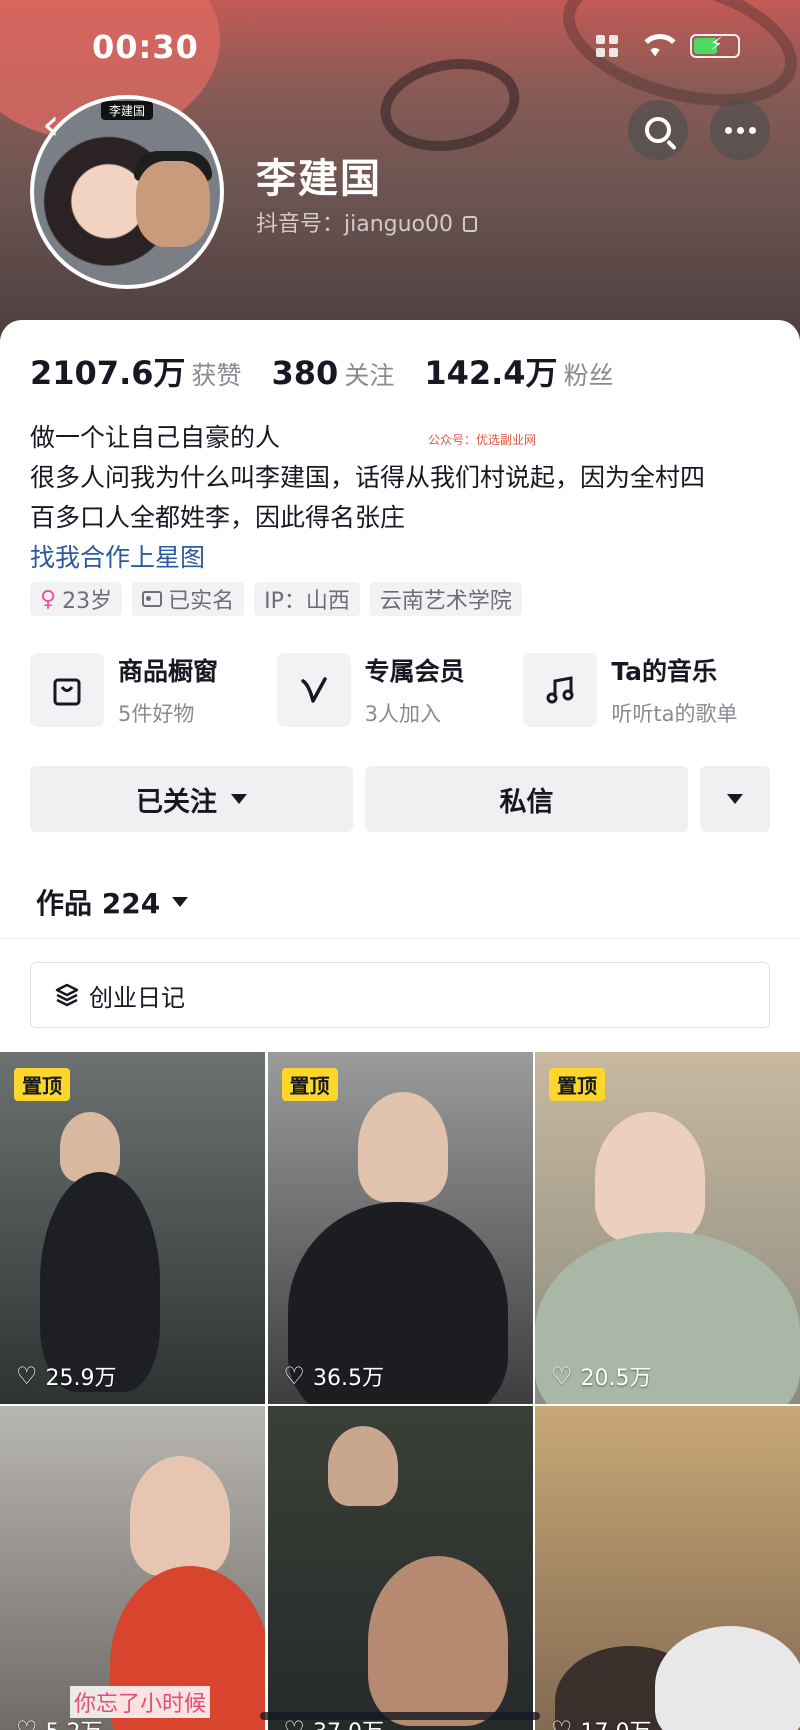  What do you see at coordinates (67, 995) in the screenshot?
I see `layers-icon` at bounding box center [67, 995].